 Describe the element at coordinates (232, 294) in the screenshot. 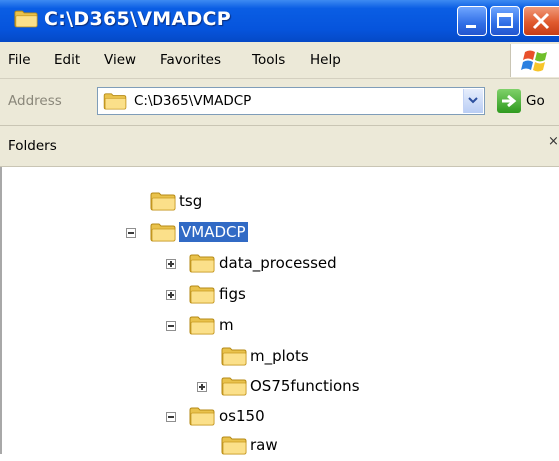

I see `tree-node-label: figs` at that location.